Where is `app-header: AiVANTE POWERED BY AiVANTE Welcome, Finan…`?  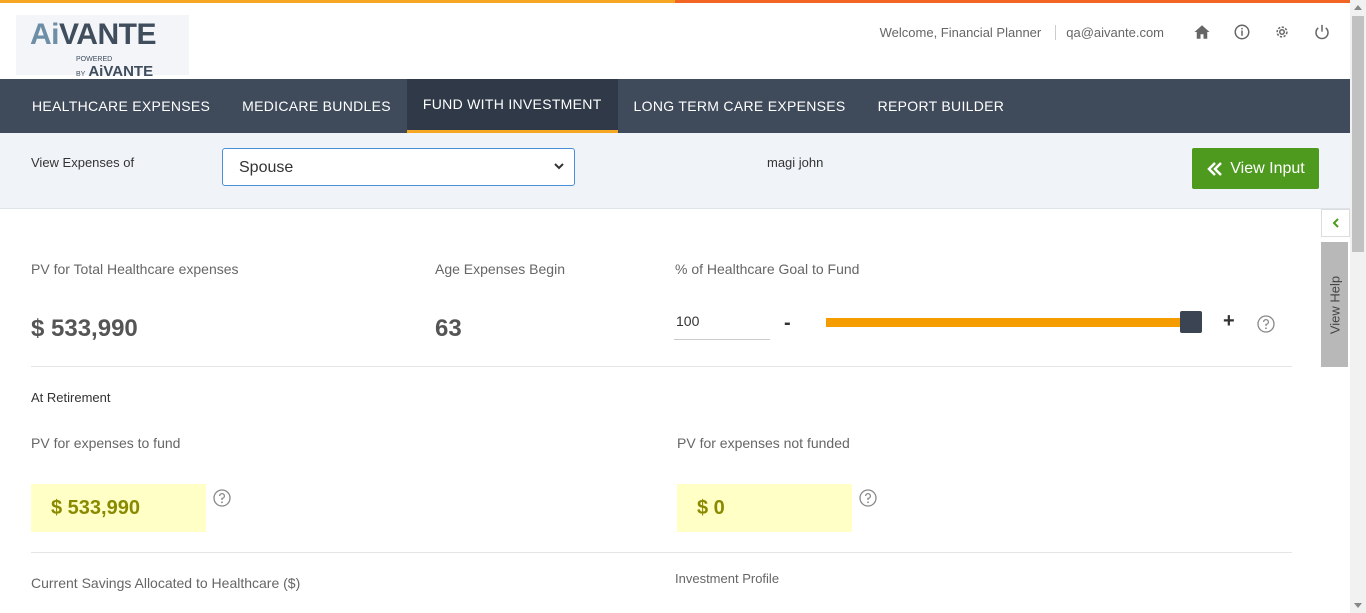 app-header: AiVANTE POWERED BY AiVANTE Welcome, Finan… is located at coordinates (675, 41).